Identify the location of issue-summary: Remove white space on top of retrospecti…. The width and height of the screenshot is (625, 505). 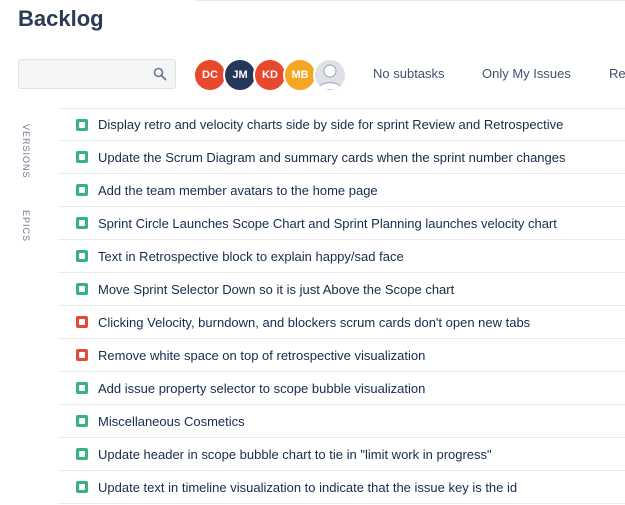
(261, 355).